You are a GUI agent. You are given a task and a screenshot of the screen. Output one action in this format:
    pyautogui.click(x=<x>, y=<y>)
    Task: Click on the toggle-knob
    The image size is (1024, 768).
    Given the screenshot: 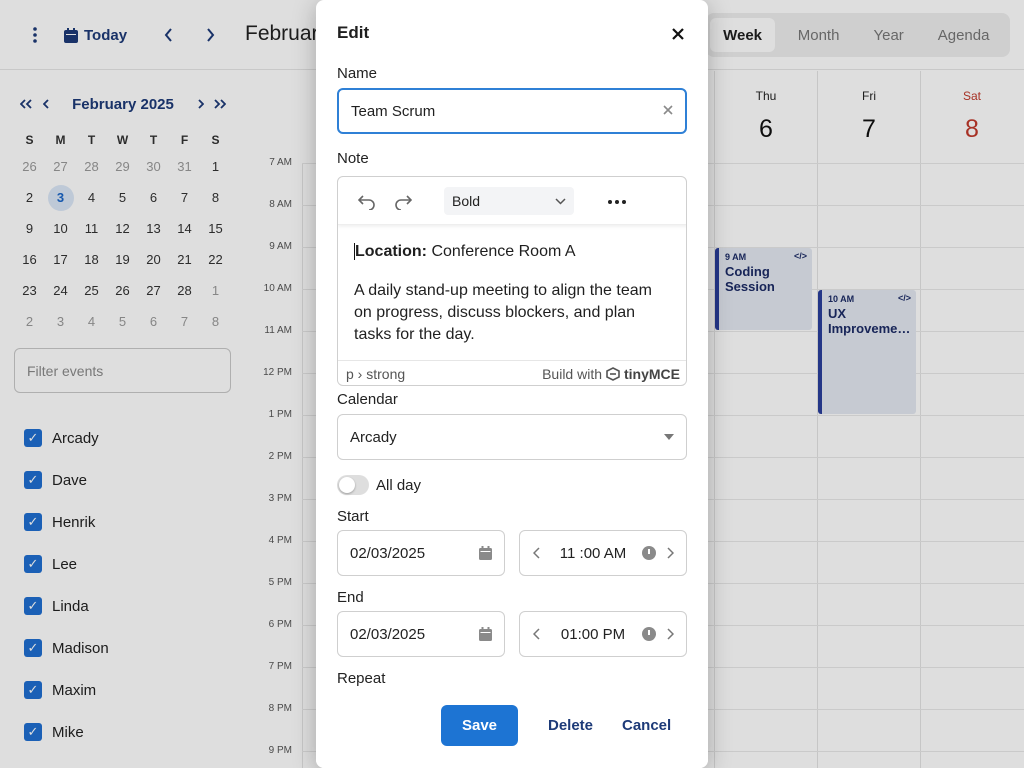 What is the action you would take?
    pyautogui.click(x=347, y=485)
    